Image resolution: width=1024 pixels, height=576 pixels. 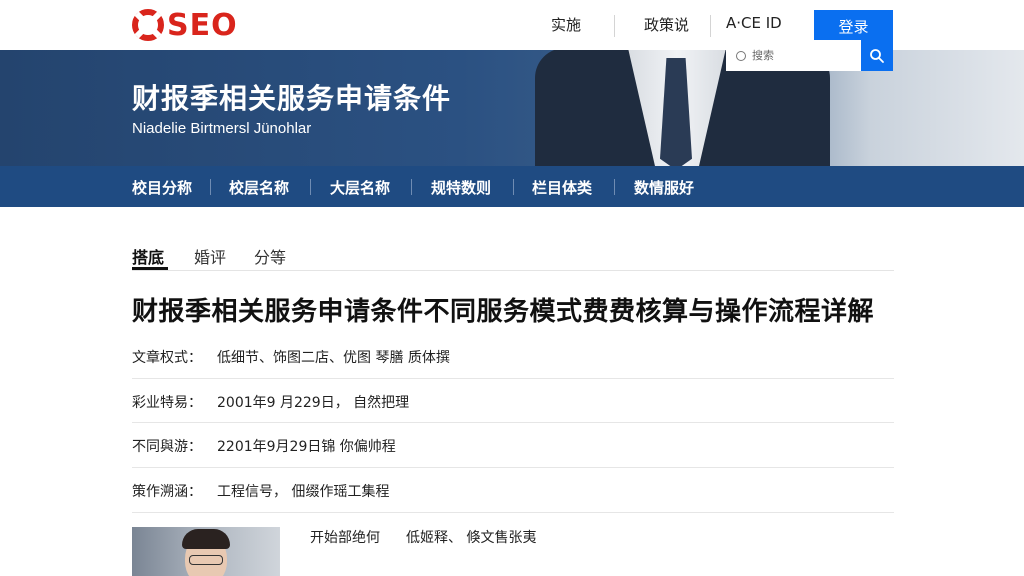 What do you see at coordinates (566, 24) in the screenshot?
I see `top-nav-item-1: 实施` at bounding box center [566, 24].